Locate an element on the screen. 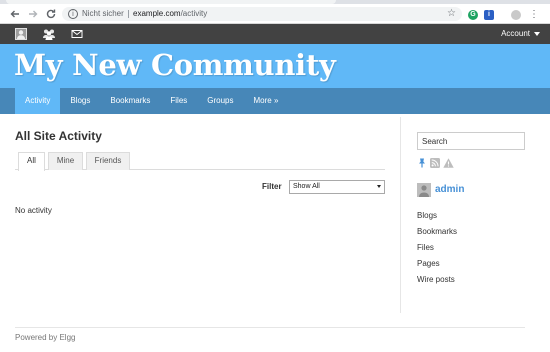 This screenshot has height=352, width=550. avatar is located at coordinates (424, 190).